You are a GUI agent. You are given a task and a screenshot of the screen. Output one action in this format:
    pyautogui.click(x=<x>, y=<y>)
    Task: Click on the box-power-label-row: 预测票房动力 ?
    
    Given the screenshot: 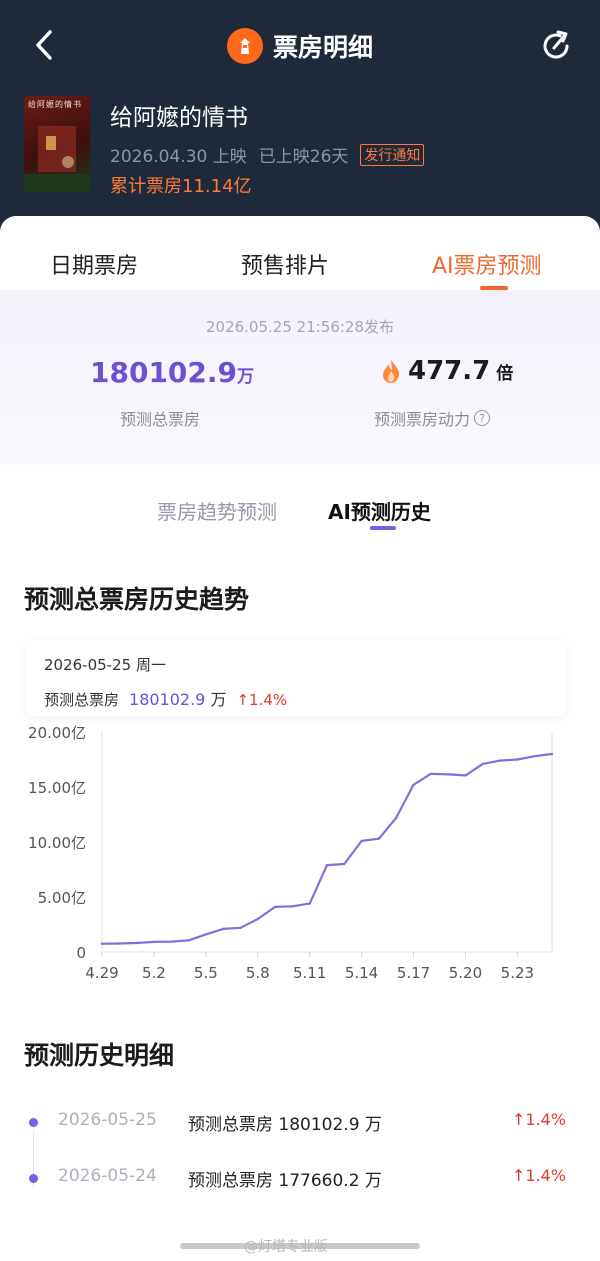 What is the action you would take?
    pyautogui.click(x=432, y=418)
    